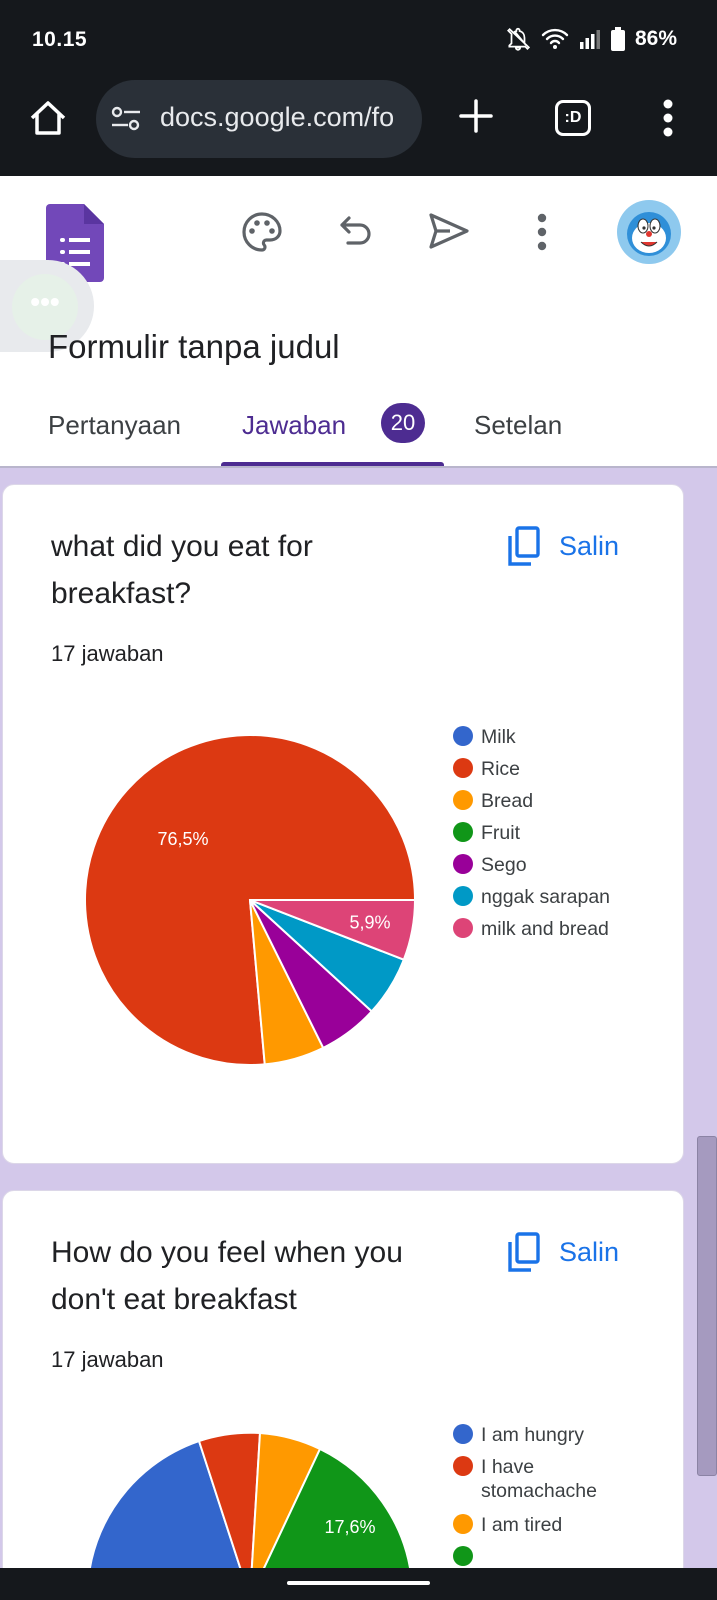 This screenshot has height=1600, width=717. What do you see at coordinates (501, 769) in the screenshot?
I see `legend-label: Rice` at bounding box center [501, 769].